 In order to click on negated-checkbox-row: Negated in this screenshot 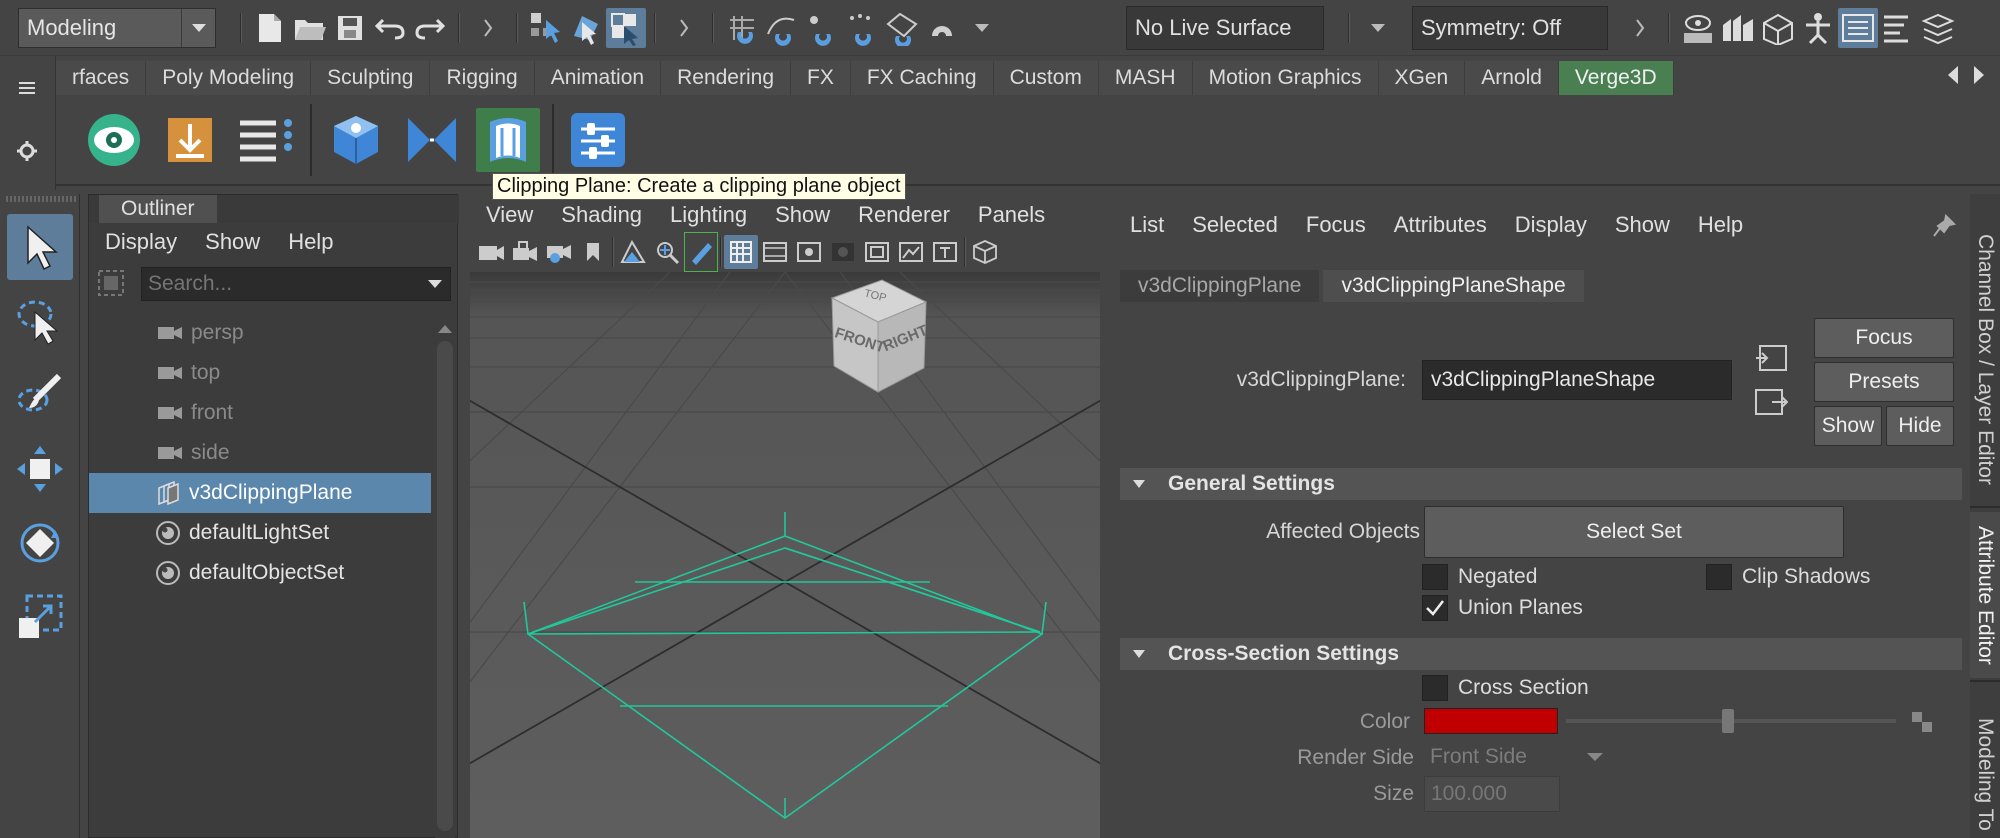, I will do `click(1479, 577)`.